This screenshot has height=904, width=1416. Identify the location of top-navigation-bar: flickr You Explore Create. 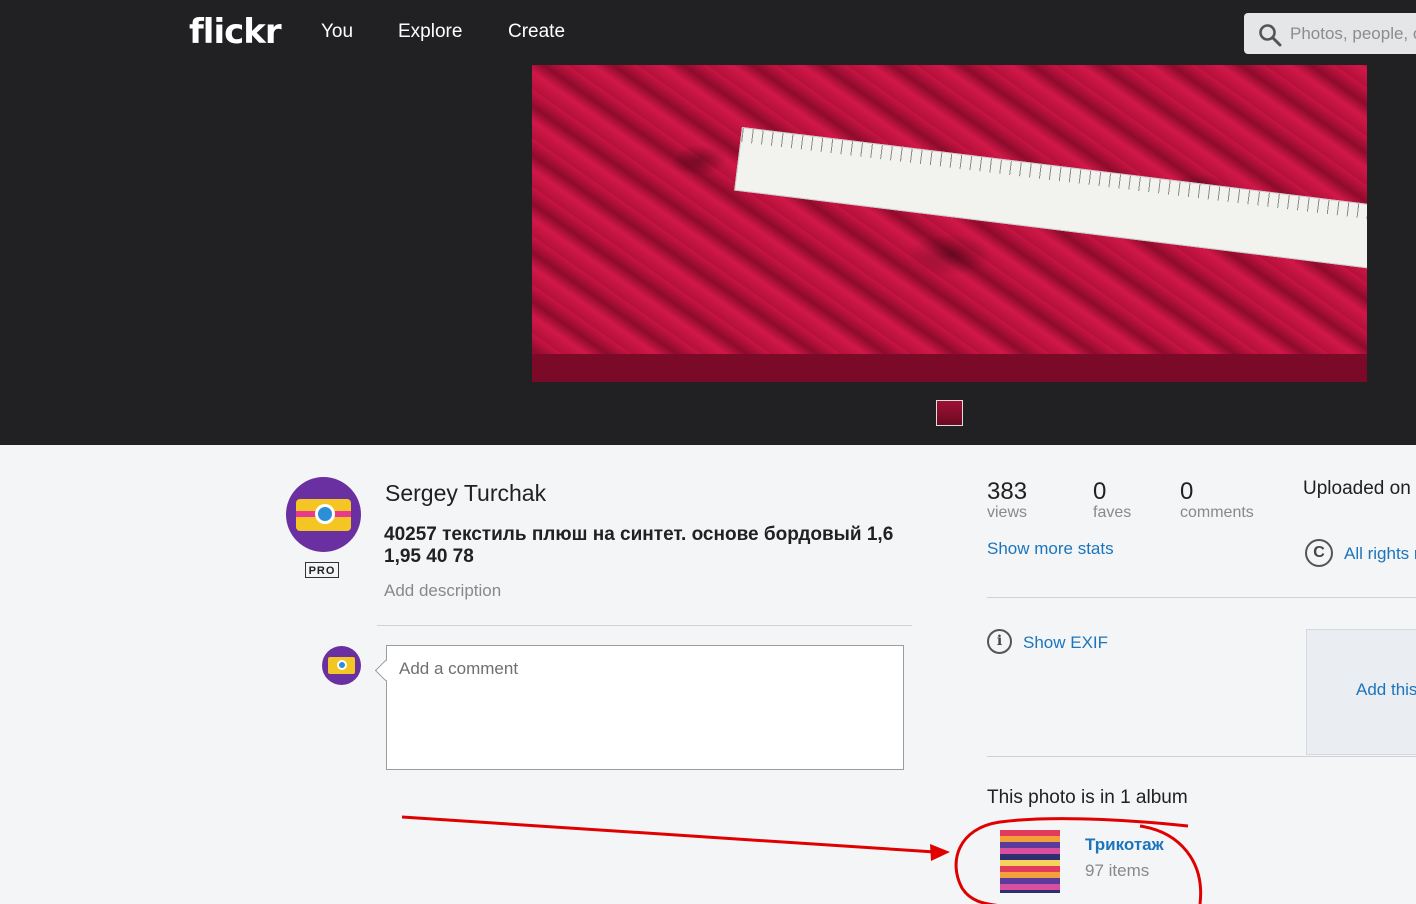
(708, 32).